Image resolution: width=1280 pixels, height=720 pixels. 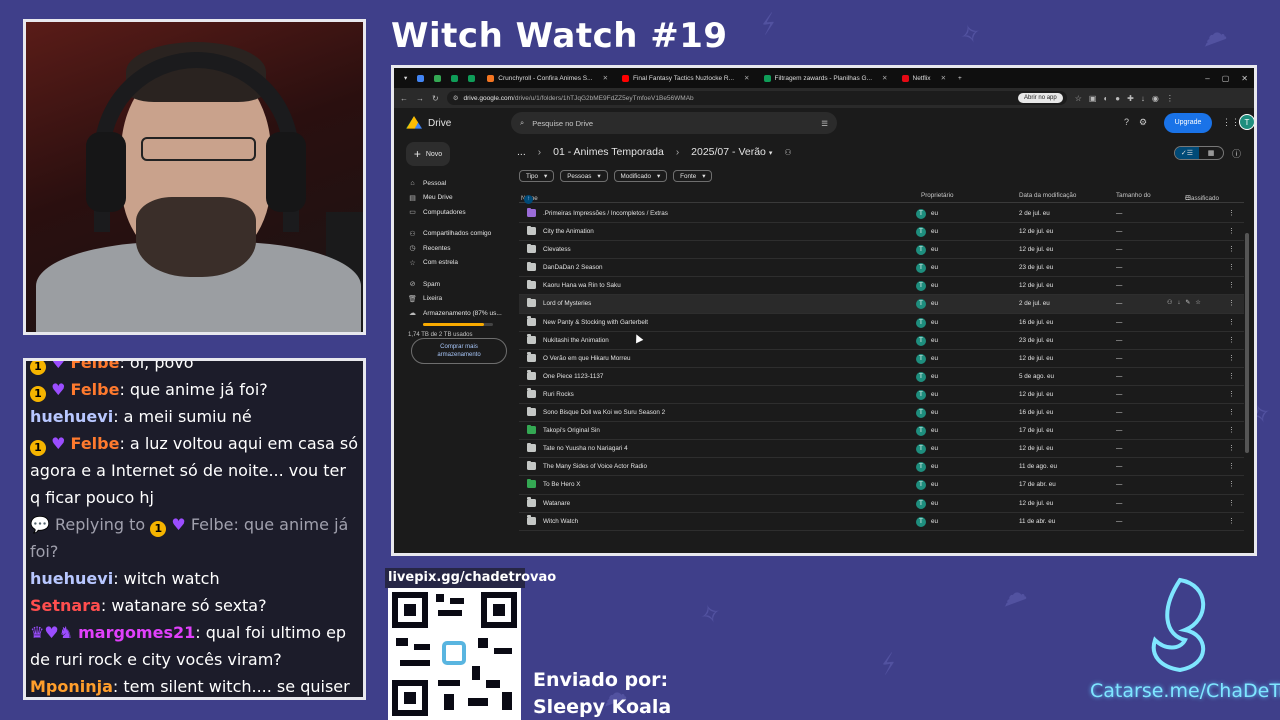 What do you see at coordinates (405, 78) in the screenshot?
I see `tab-menu: ▾` at bounding box center [405, 78].